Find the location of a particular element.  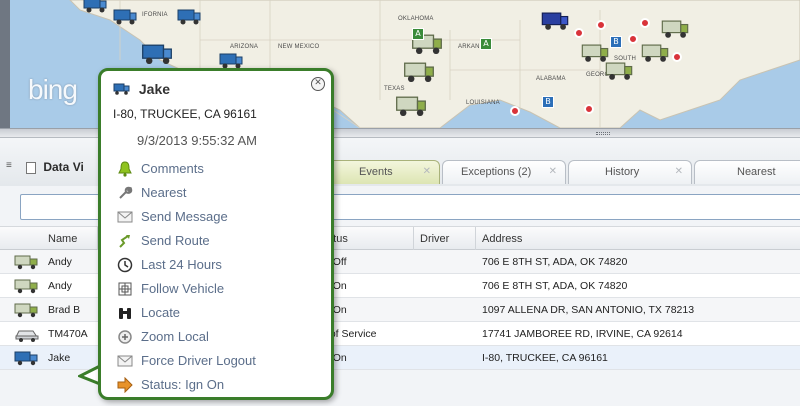

clock-icon is located at coordinates (125, 265).